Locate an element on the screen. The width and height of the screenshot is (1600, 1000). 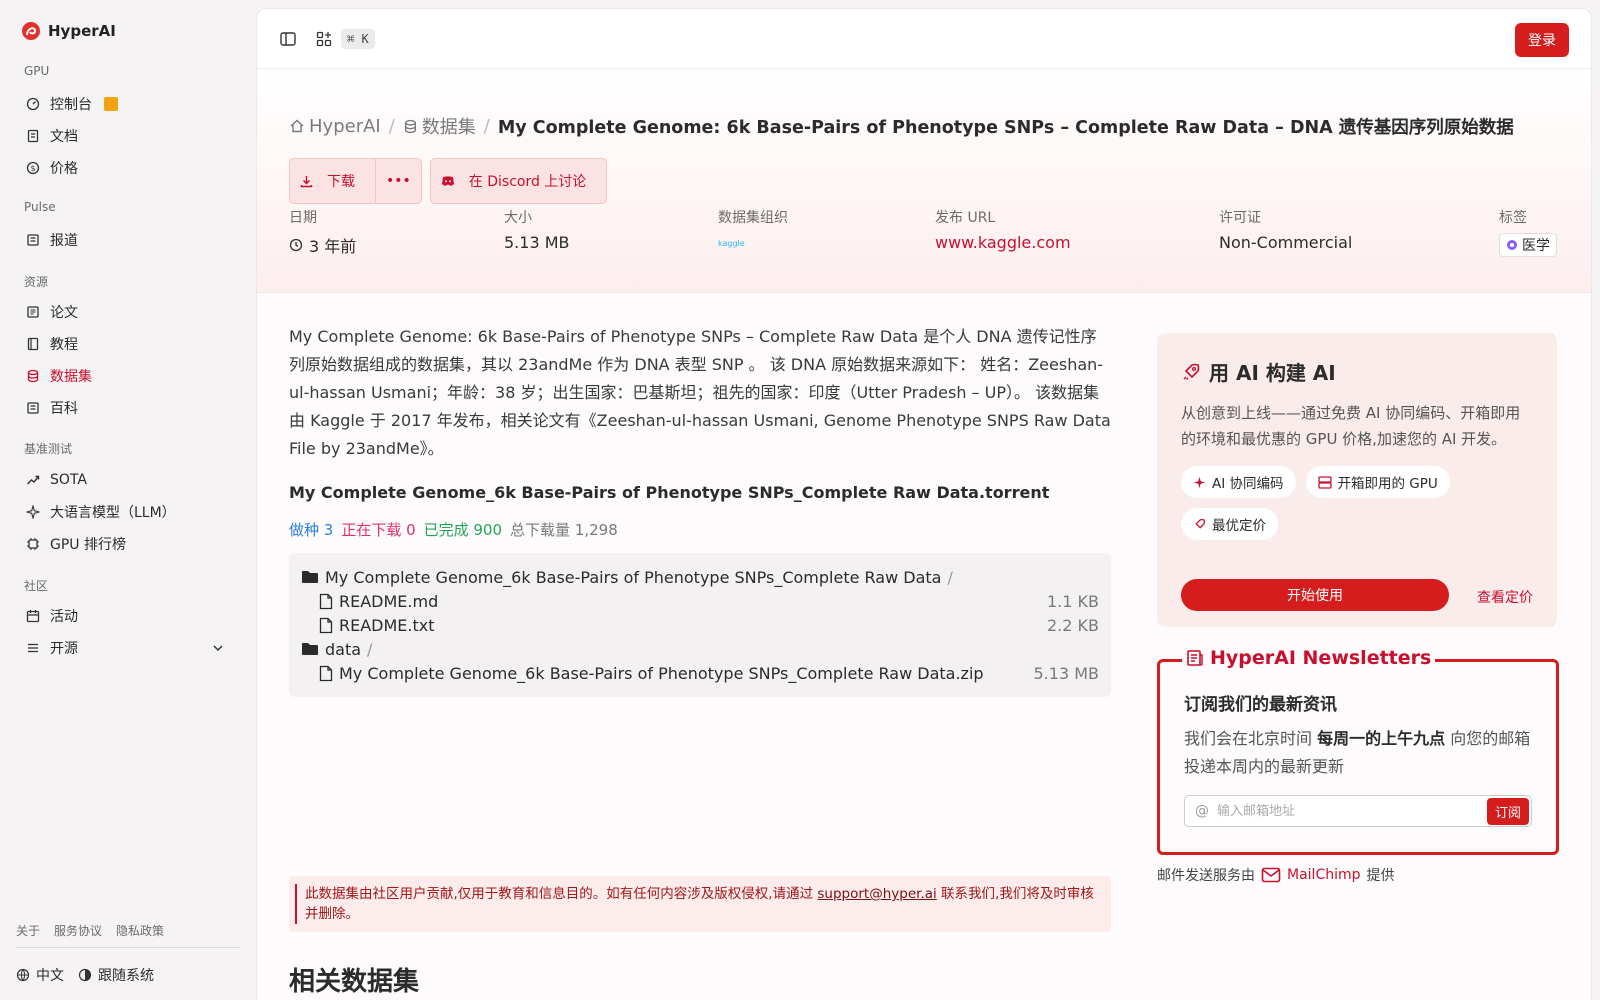
sidebar-item-label: 开源 is located at coordinates (64, 649).